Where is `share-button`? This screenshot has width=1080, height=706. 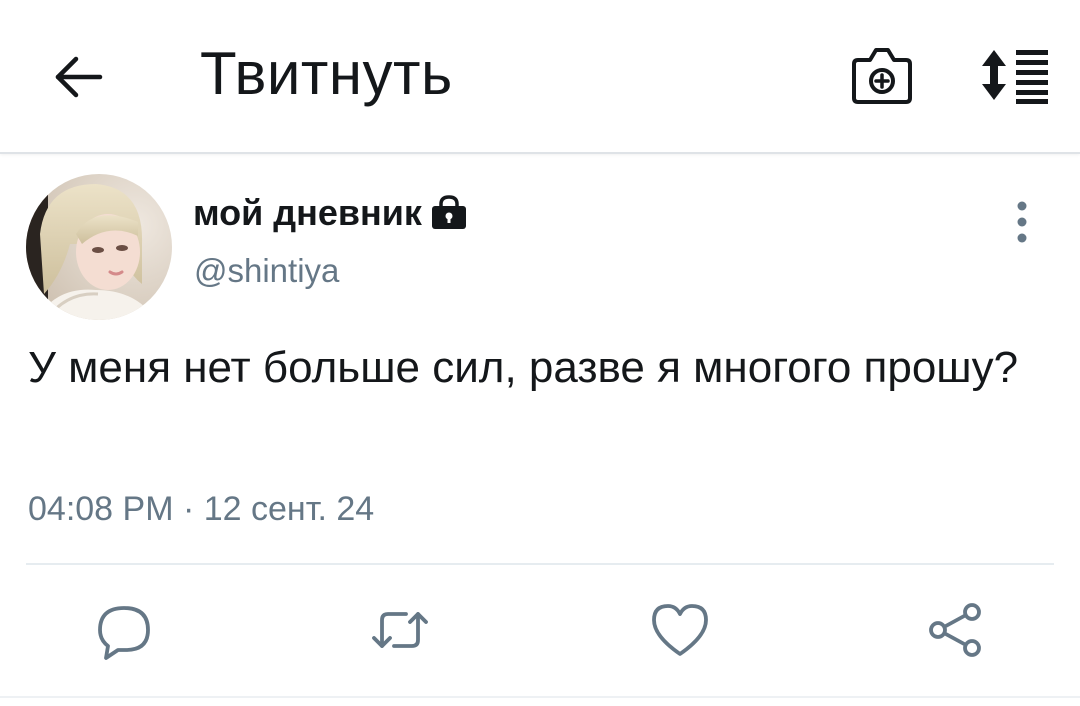 share-button is located at coordinates (956, 630).